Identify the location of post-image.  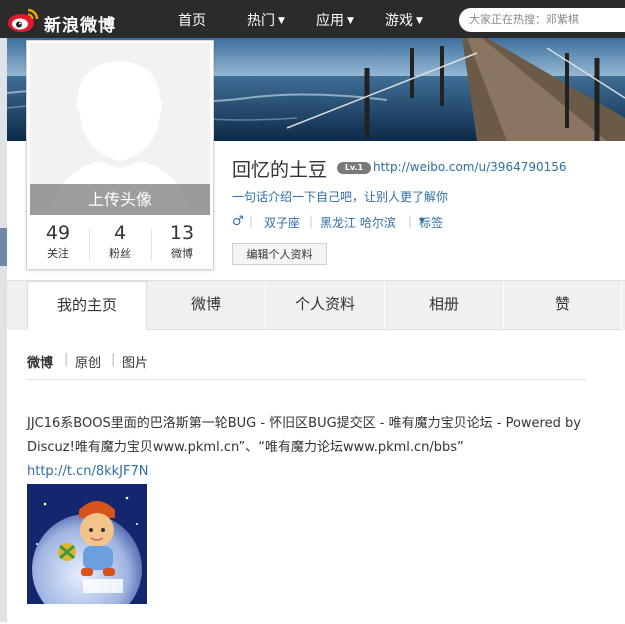
(87, 544).